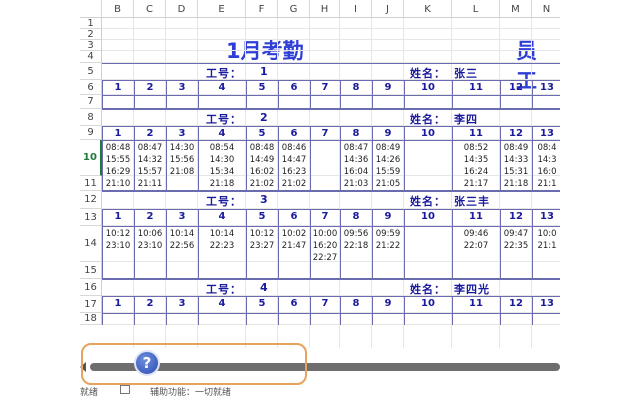  What do you see at coordinates (388, 9) in the screenshot?
I see `column-header: J` at bounding box center [388, 9].